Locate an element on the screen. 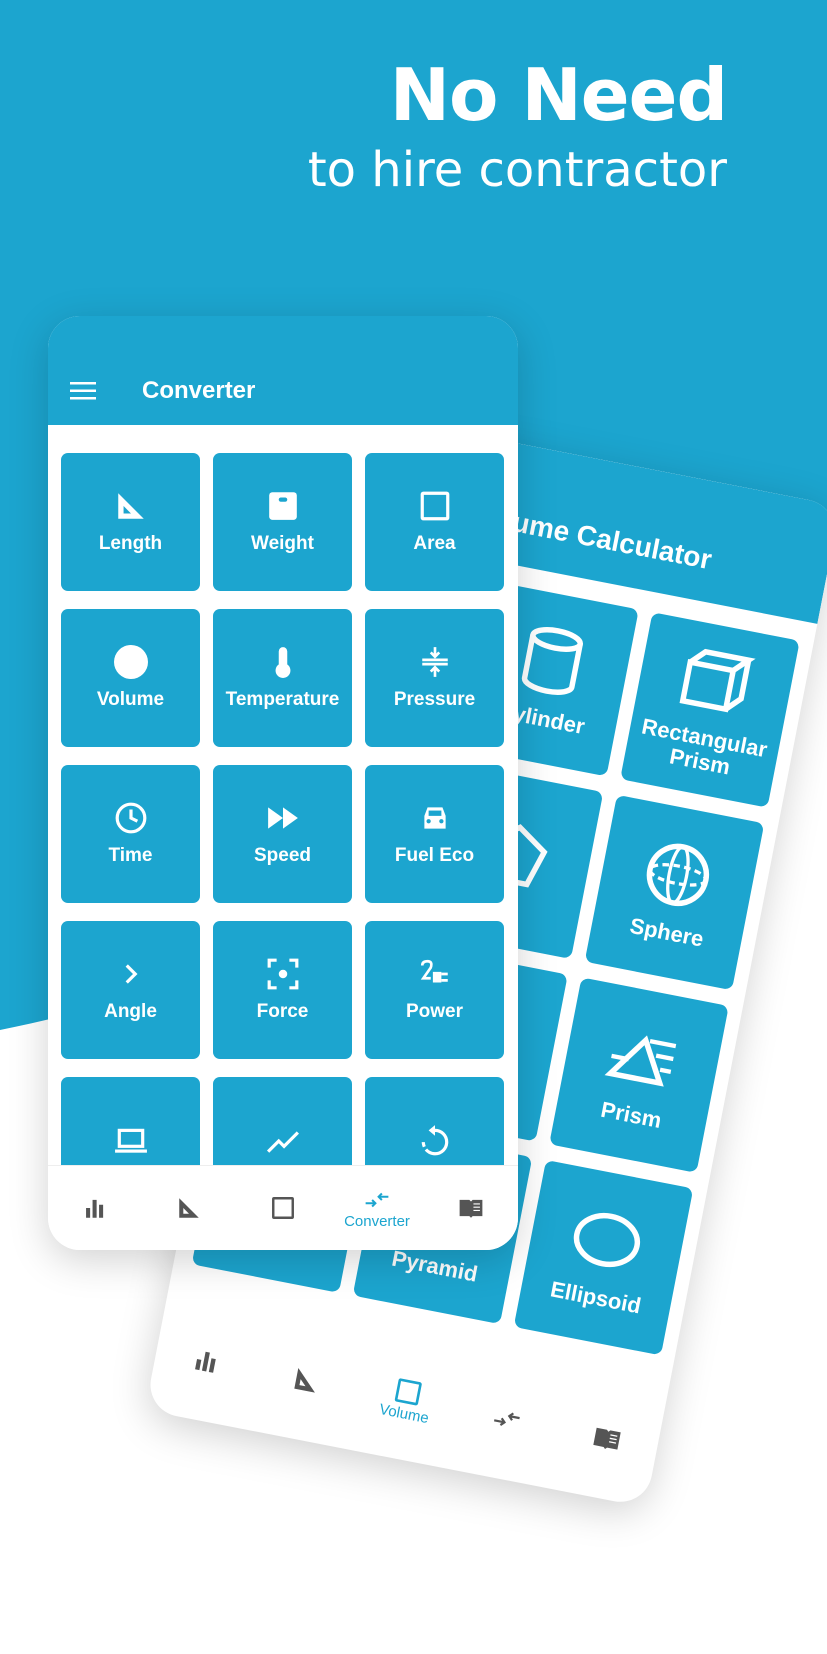 This screenshot has height=1654, width=827. tile-weight: Weight is located at coordinates (282, 522).